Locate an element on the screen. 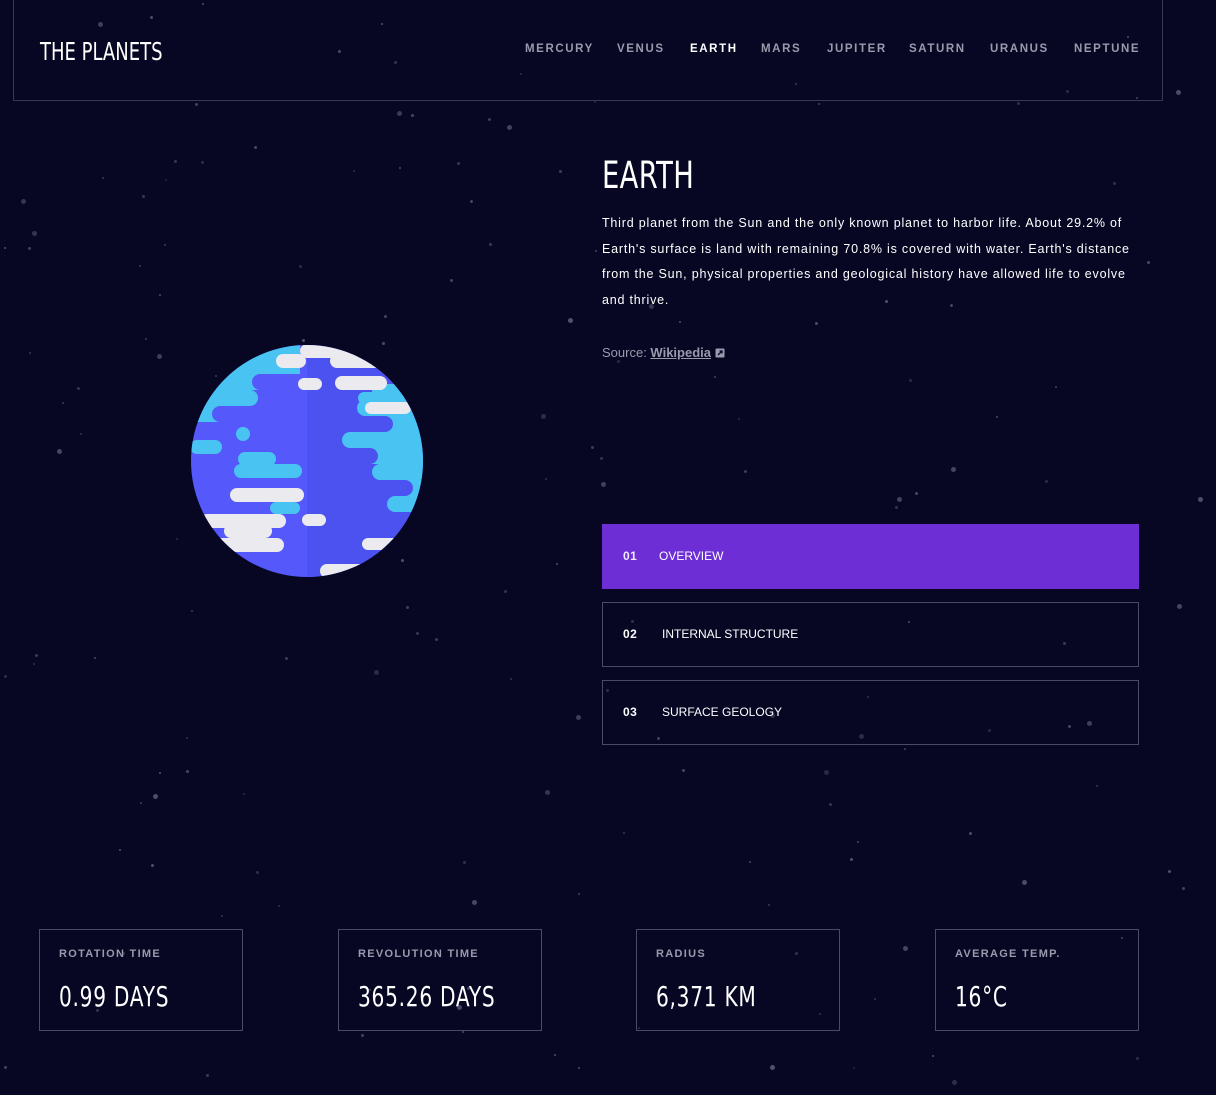 The height and width of the screenshot is (1095, 1216). nav-item-earth: EARTH is located at coordinates (714, 49).